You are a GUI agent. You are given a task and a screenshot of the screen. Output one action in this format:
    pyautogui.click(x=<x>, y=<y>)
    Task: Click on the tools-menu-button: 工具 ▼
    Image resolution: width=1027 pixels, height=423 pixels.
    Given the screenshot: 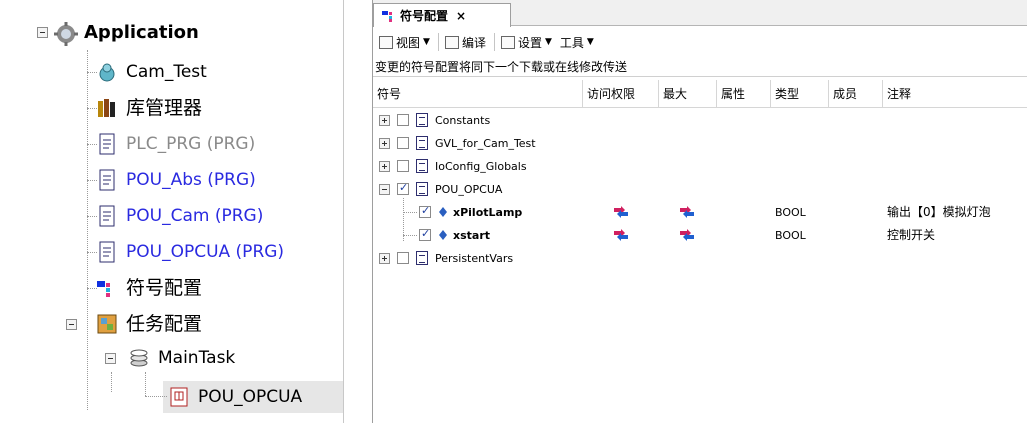 What is the action you would take?
    pyautogui.click(x=577, y=42)
    